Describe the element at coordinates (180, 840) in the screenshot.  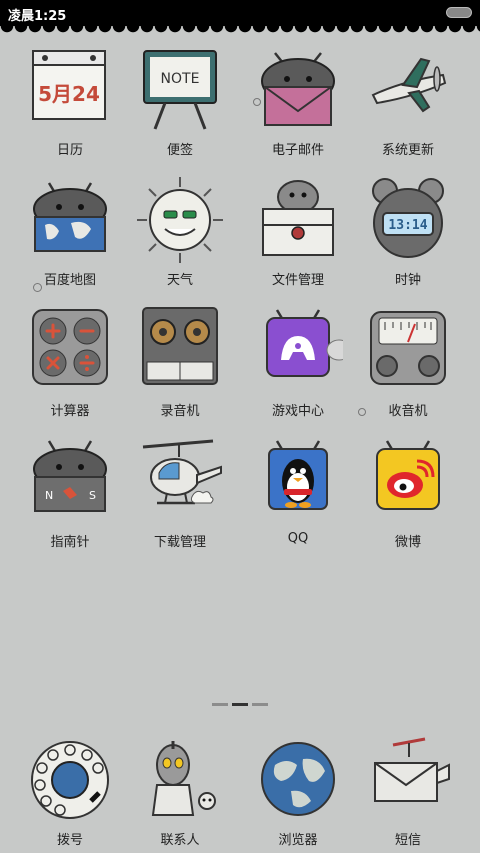
I see `app-label: 联系人` at that location.